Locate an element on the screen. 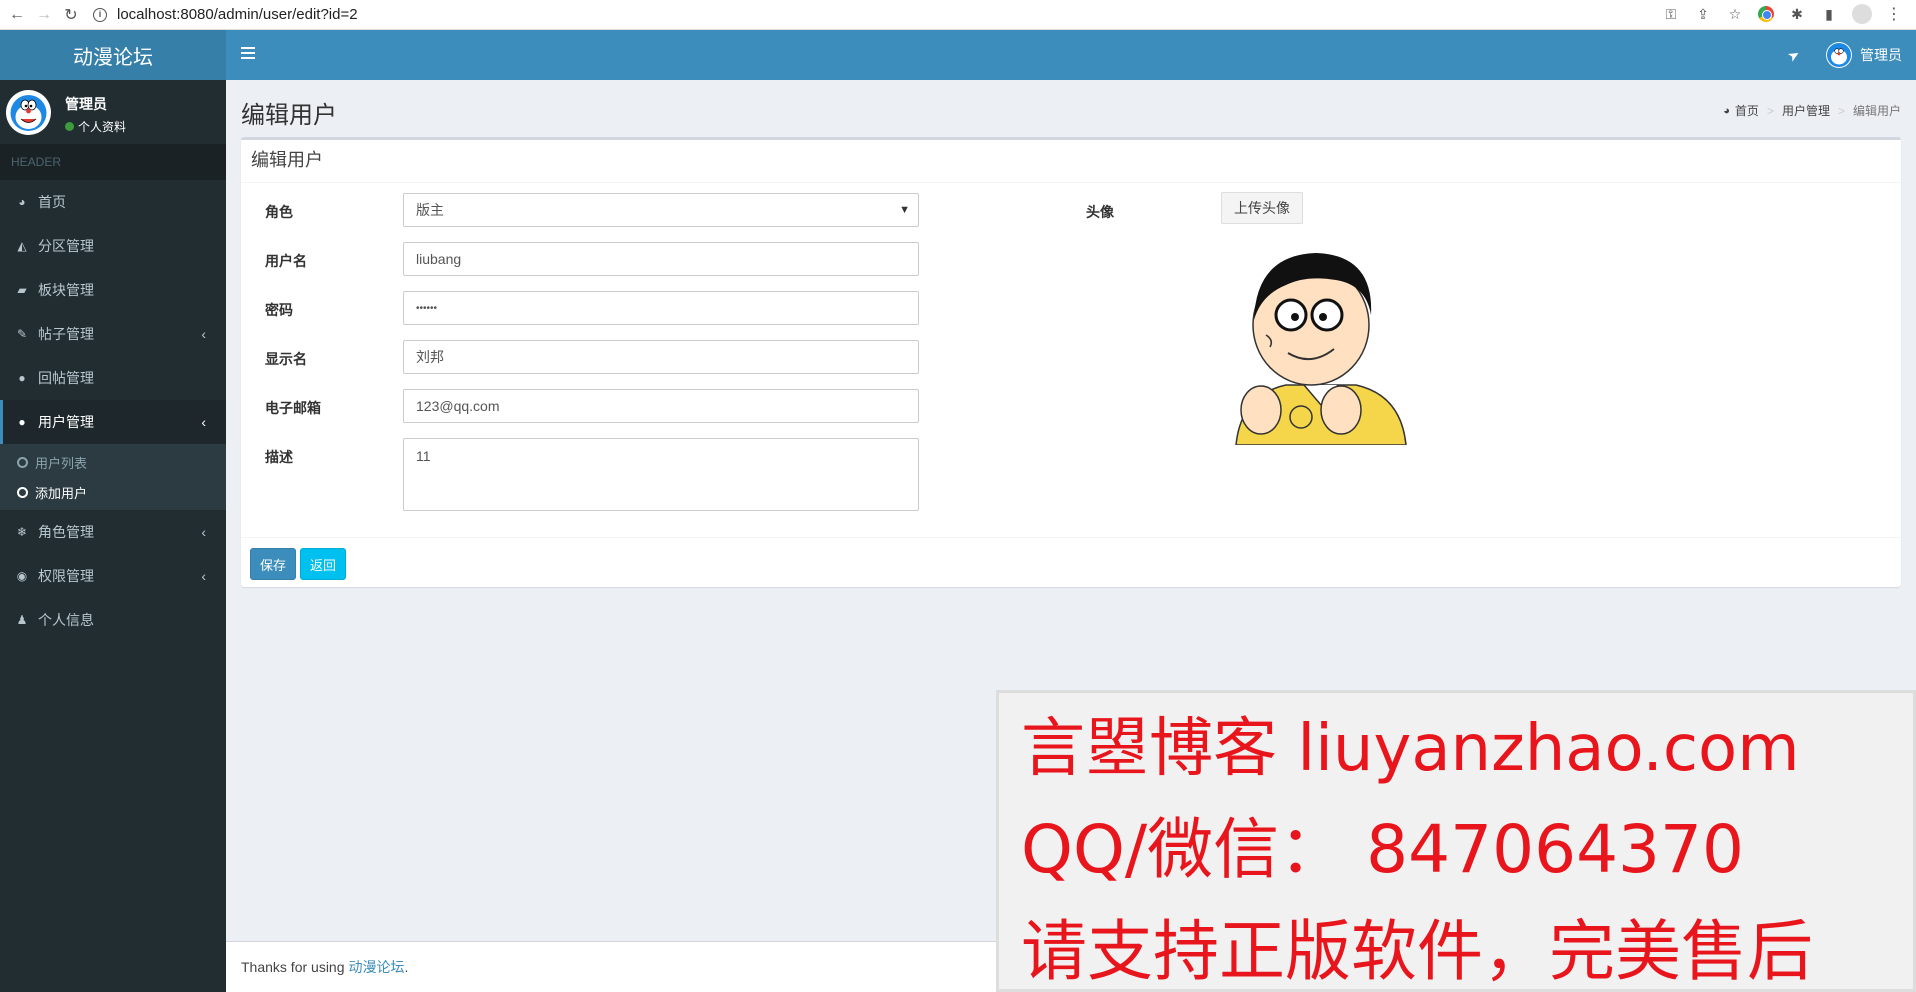 The height and width of the screenshot is (992, 1916). user-status-label: 个人资料 is located at coordinates (102, 127).